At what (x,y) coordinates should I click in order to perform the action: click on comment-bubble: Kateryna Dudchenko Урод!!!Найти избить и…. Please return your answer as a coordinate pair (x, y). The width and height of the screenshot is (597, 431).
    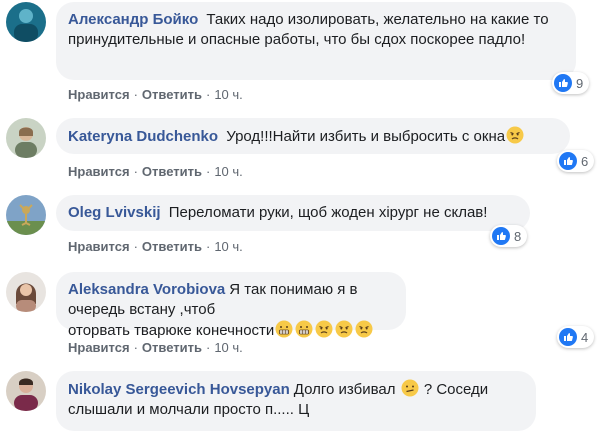
    Looking at the image, I should click on (313, 136).